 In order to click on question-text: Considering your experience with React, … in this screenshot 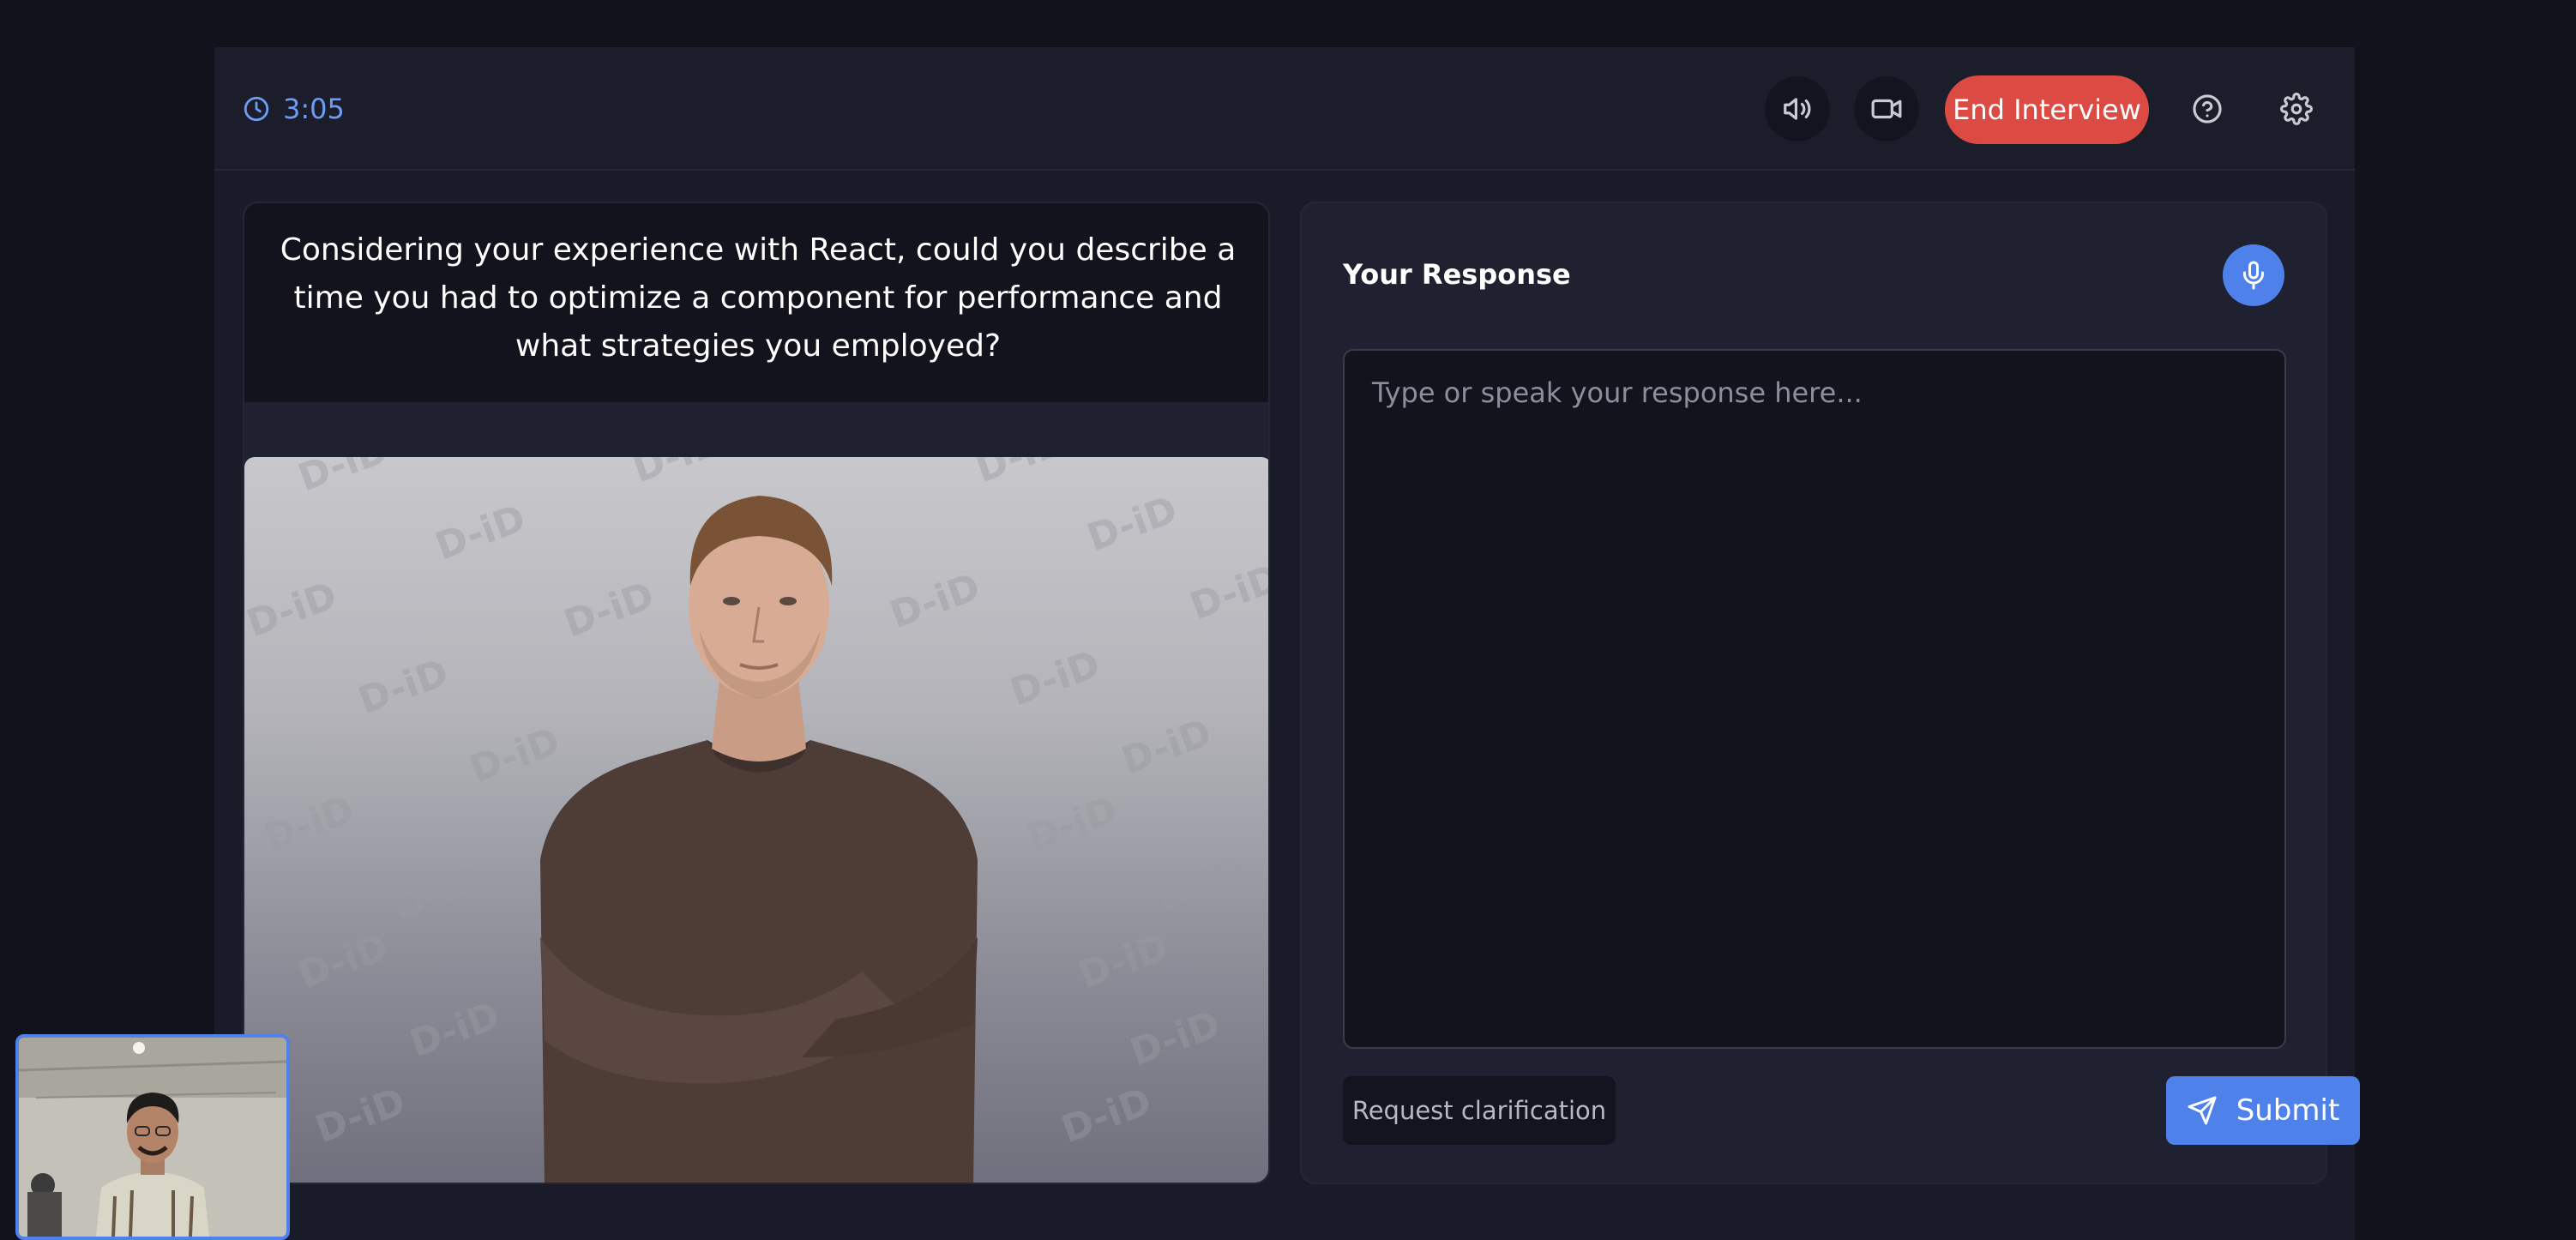, I will do `click(758, 298)`.